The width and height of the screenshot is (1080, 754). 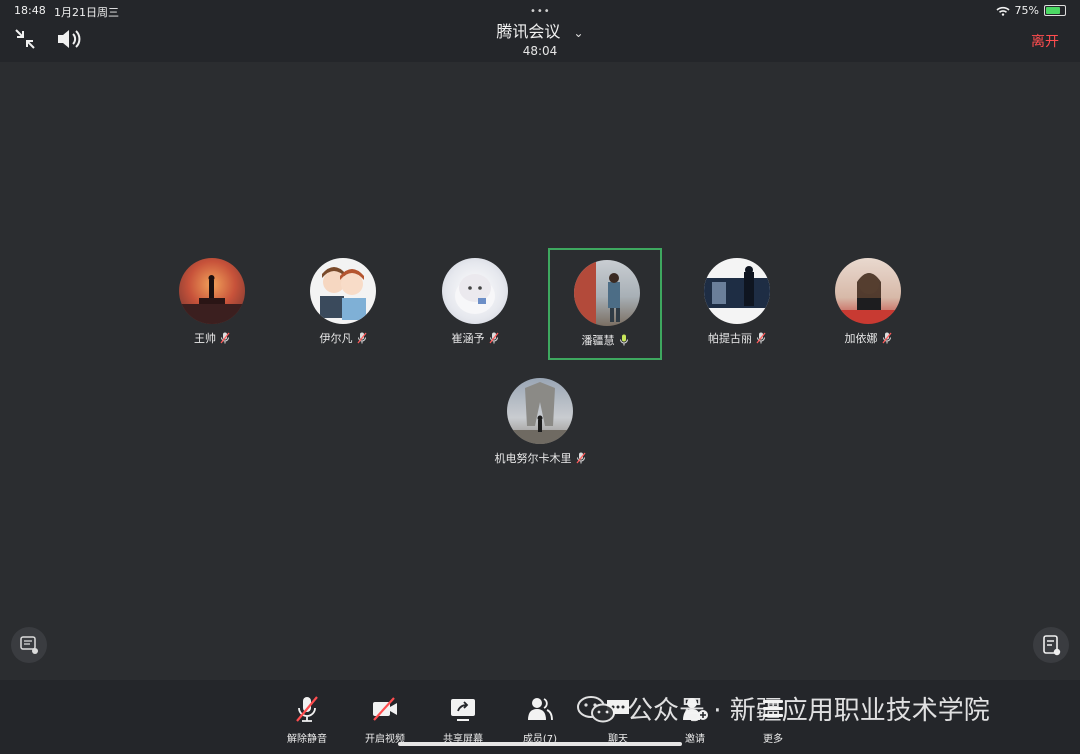 I want to click on battery-percent: 75%, so click(x=1026, y=10).